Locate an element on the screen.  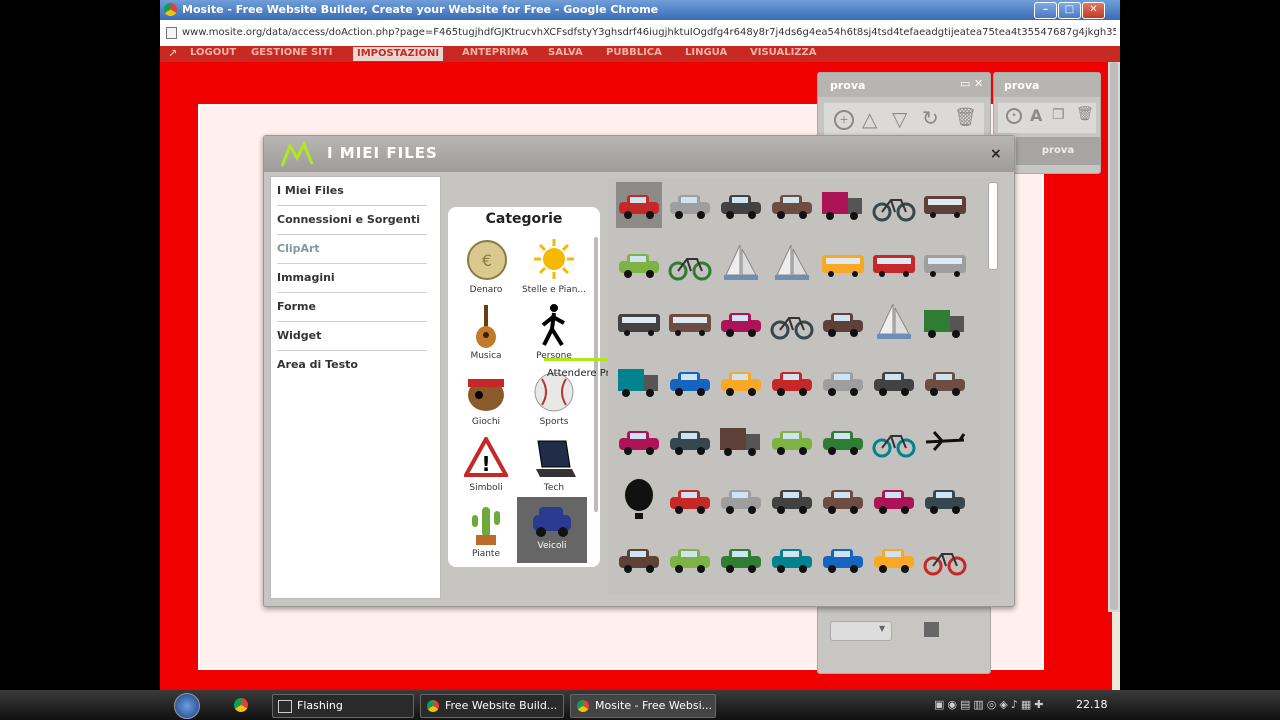
green-car-clipart is located at coordinates (945, 500).